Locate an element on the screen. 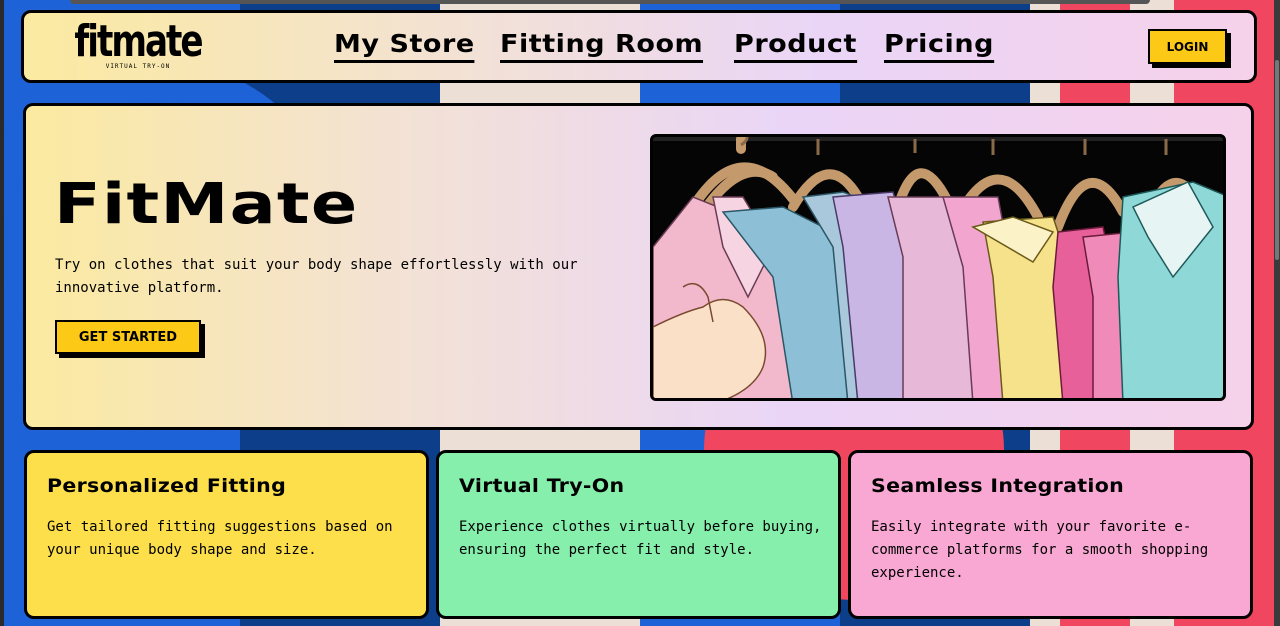 Image resolution: width=1280 pixels, height=626 pixels. nav-link-fitting-room: Fitting Room is located at coordinates (602, 46).